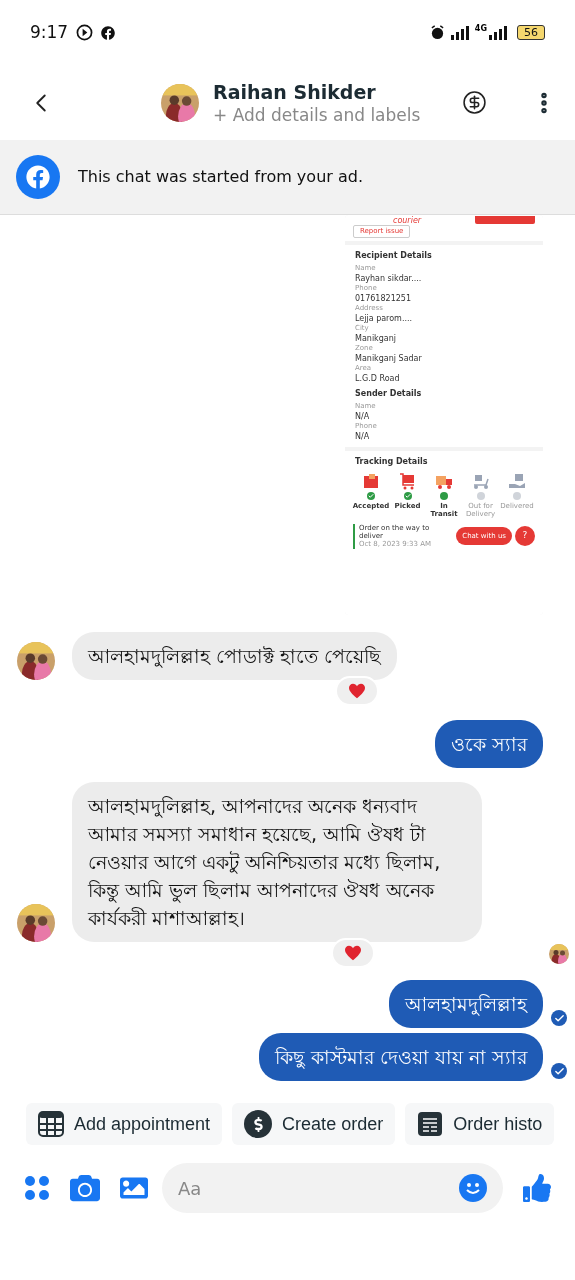 Image resolution: width=575 pixels, height=1280 pixels. Describe the element at coordinates (37, 1188) in the screenshot. I see `apps-grid-icon` at that location.